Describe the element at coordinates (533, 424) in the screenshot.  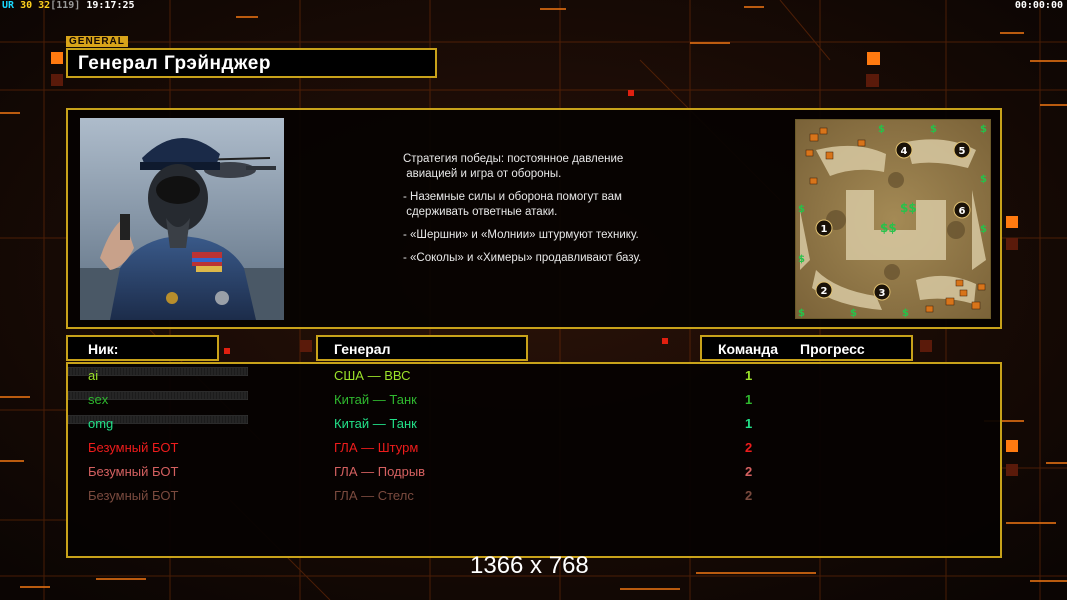
I see `player-row: omg Китай — Танк 1` at that location.